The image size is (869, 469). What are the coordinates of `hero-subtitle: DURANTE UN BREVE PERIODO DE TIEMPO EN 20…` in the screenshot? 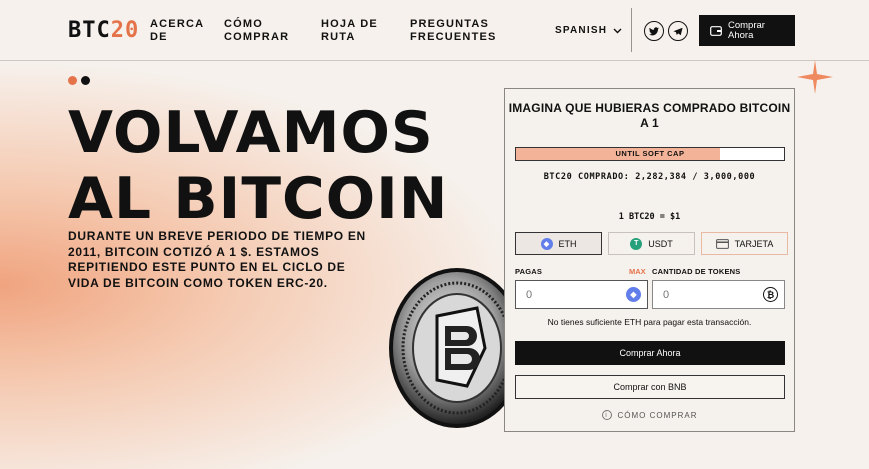 It's located at (217, 259).